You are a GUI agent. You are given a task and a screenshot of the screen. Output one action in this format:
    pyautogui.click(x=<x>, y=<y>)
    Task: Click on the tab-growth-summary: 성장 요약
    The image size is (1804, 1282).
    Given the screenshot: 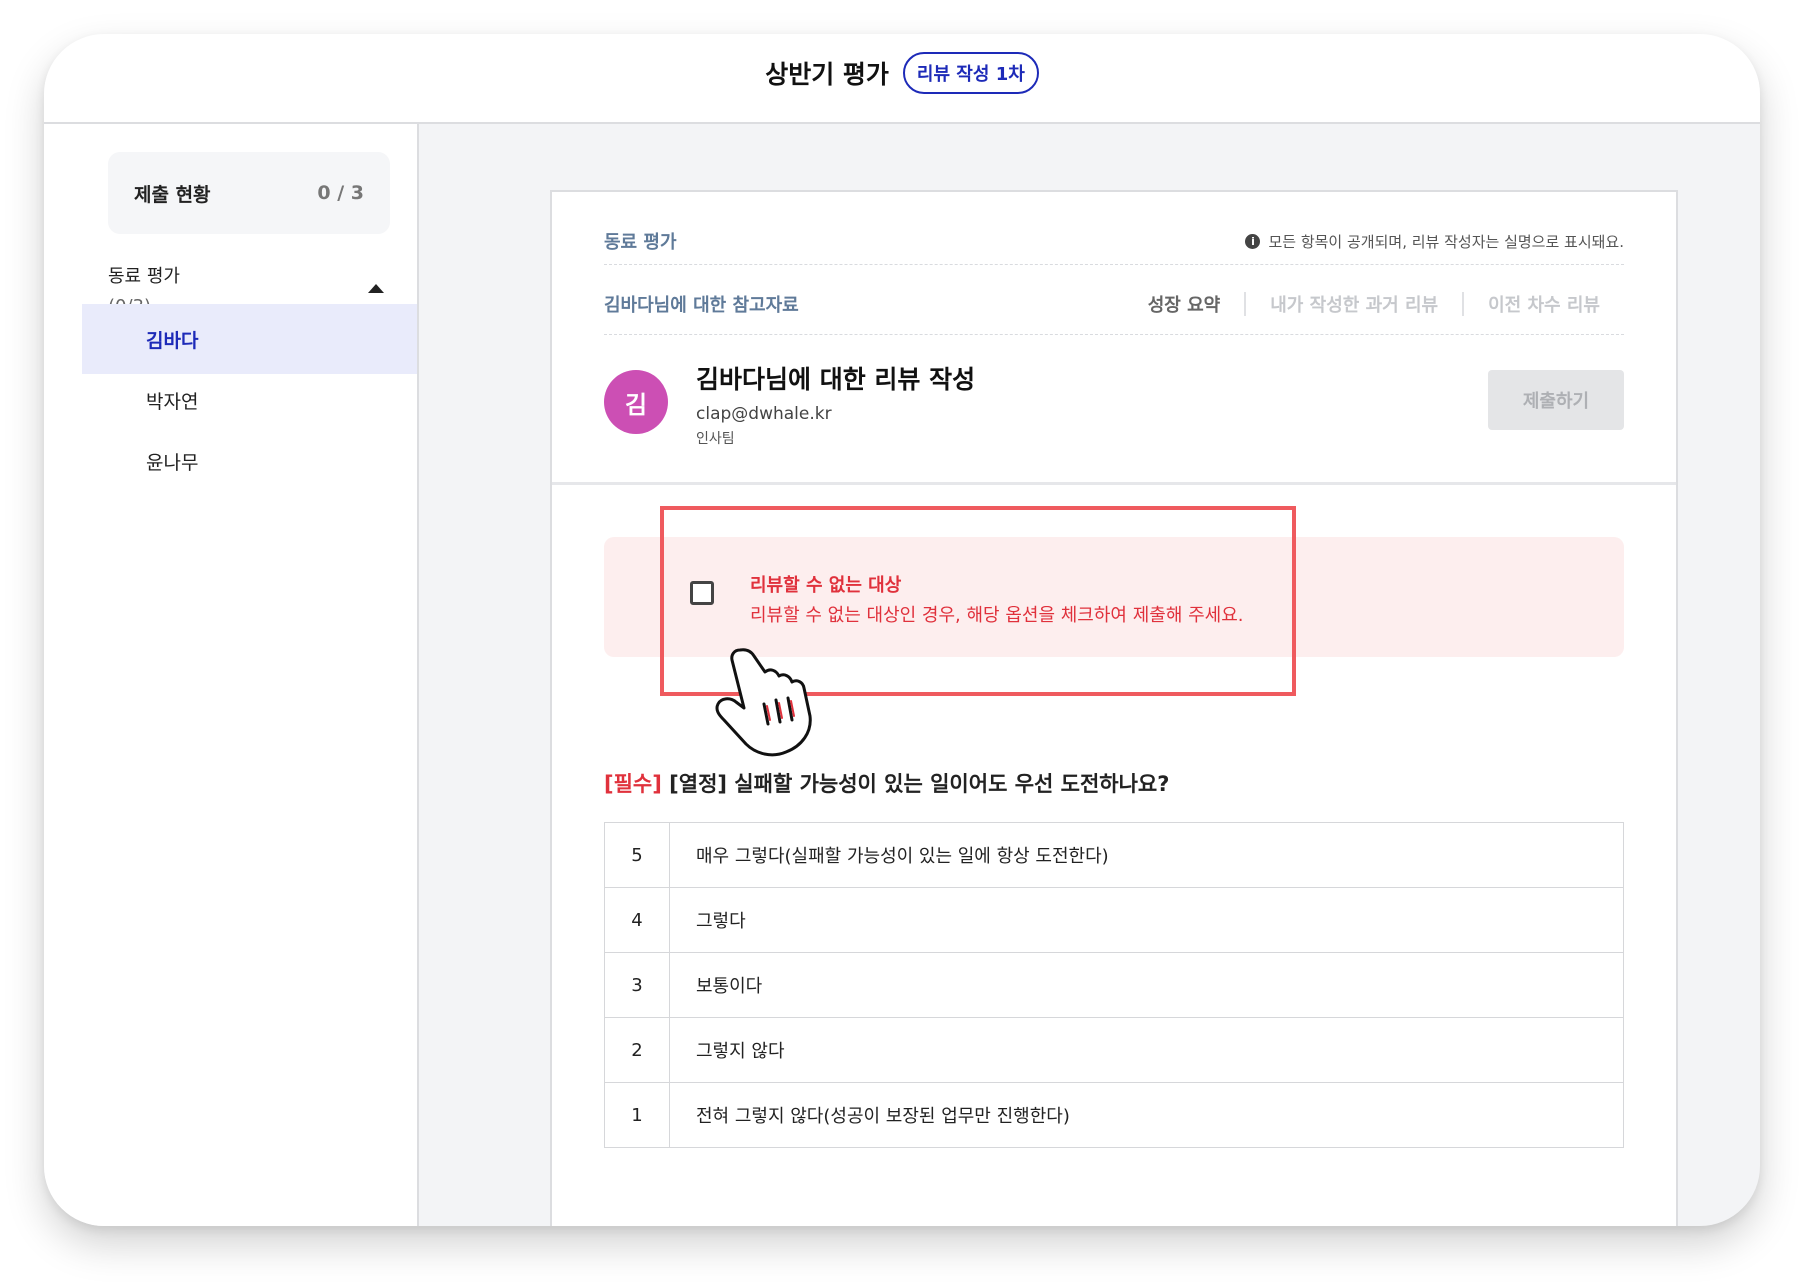 What is the action you would take?
    pyautogui.click(x=1184, y=304)
    